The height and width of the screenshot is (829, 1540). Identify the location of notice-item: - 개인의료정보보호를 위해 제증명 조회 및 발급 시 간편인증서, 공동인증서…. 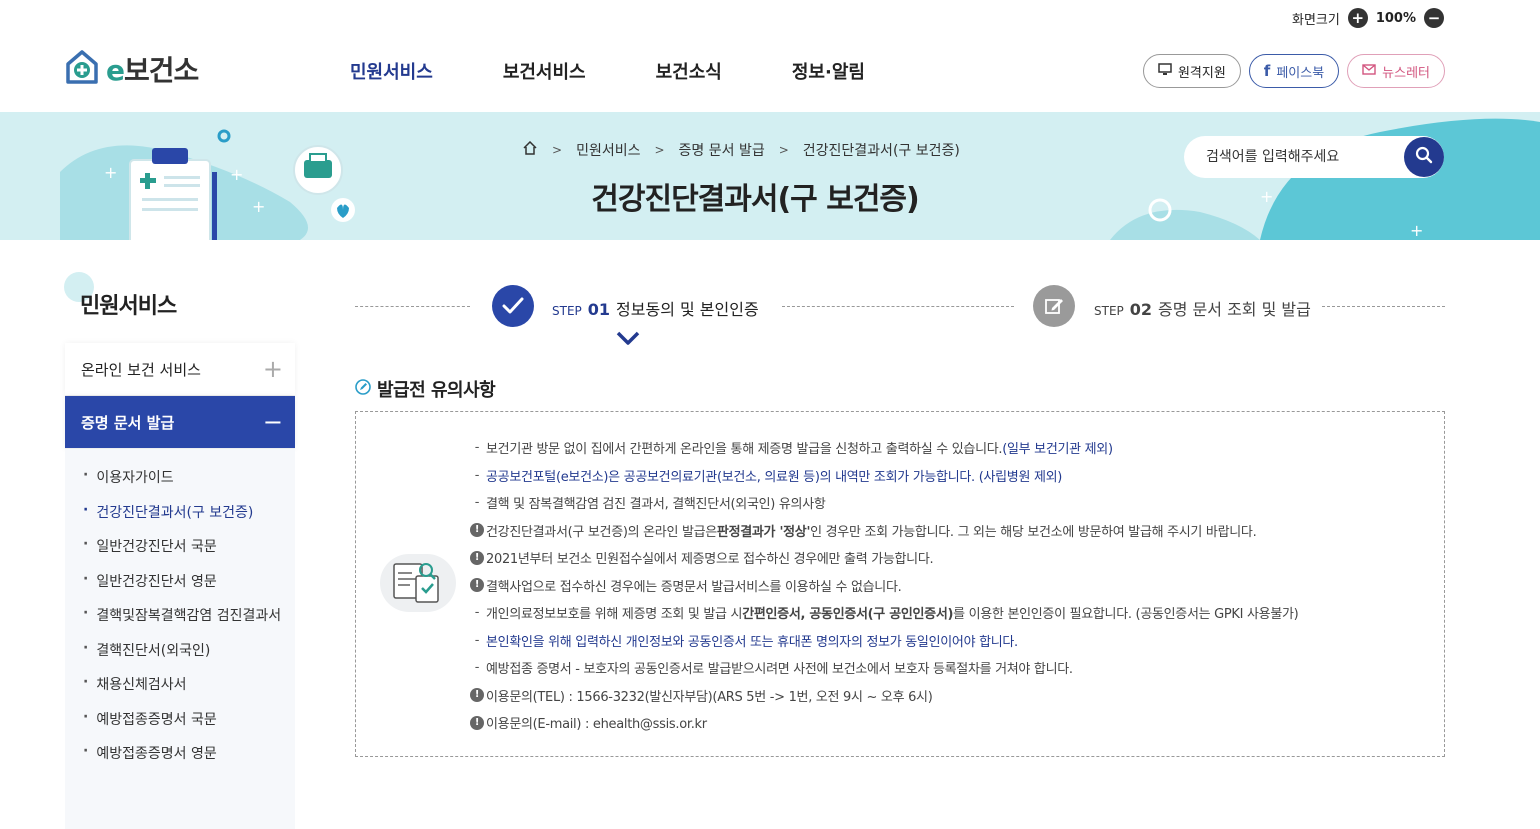
(948, 613).